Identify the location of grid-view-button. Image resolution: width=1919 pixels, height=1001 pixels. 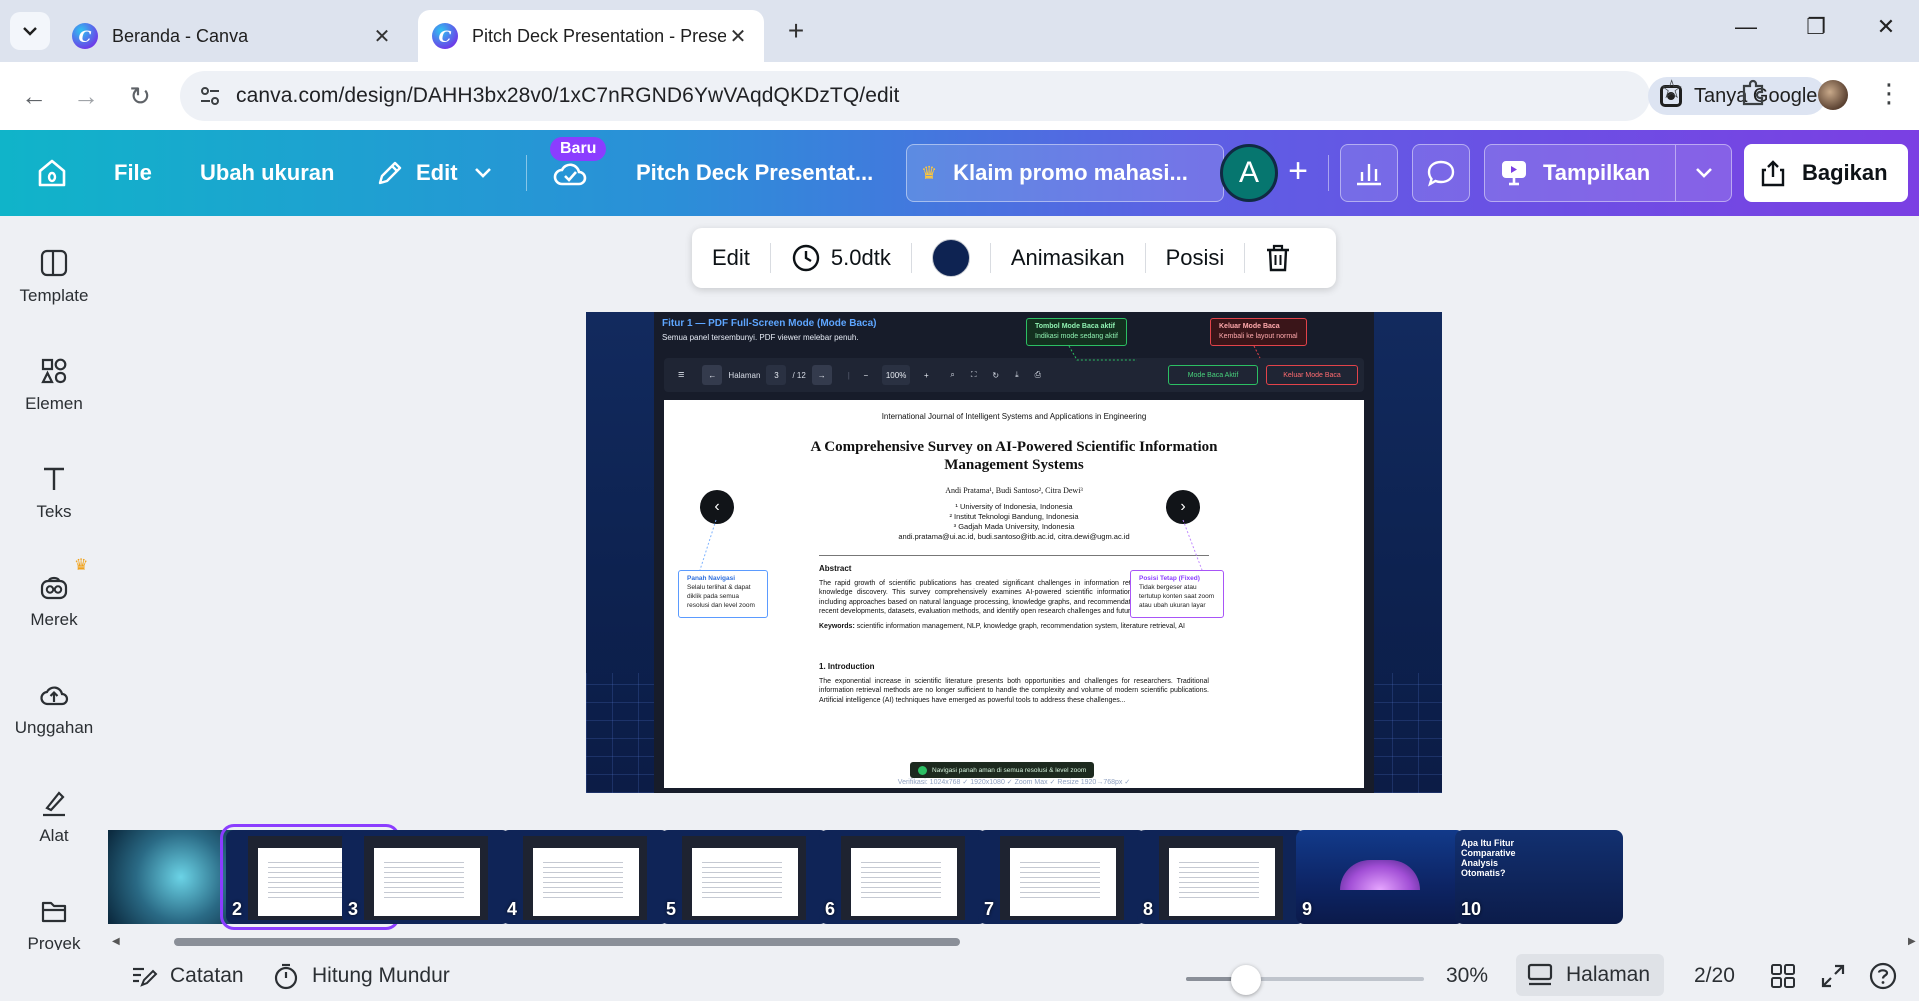
(1783, 976).